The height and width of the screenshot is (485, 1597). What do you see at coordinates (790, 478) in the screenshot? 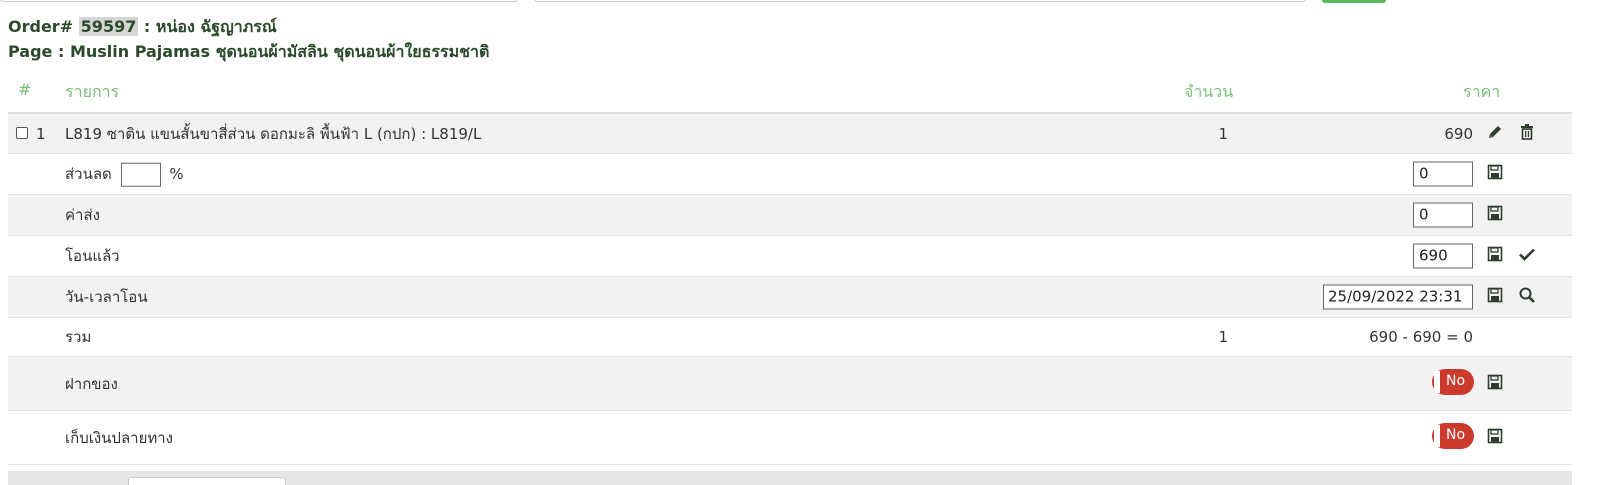
I see `footer-row` at bounding box center [790, 478].